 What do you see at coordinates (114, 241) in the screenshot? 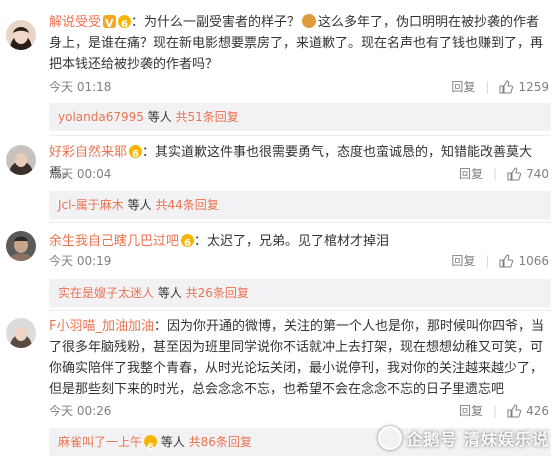
I see `username-link: 余生我自己瞎几巴过吧` at bounding box center [114, 241].